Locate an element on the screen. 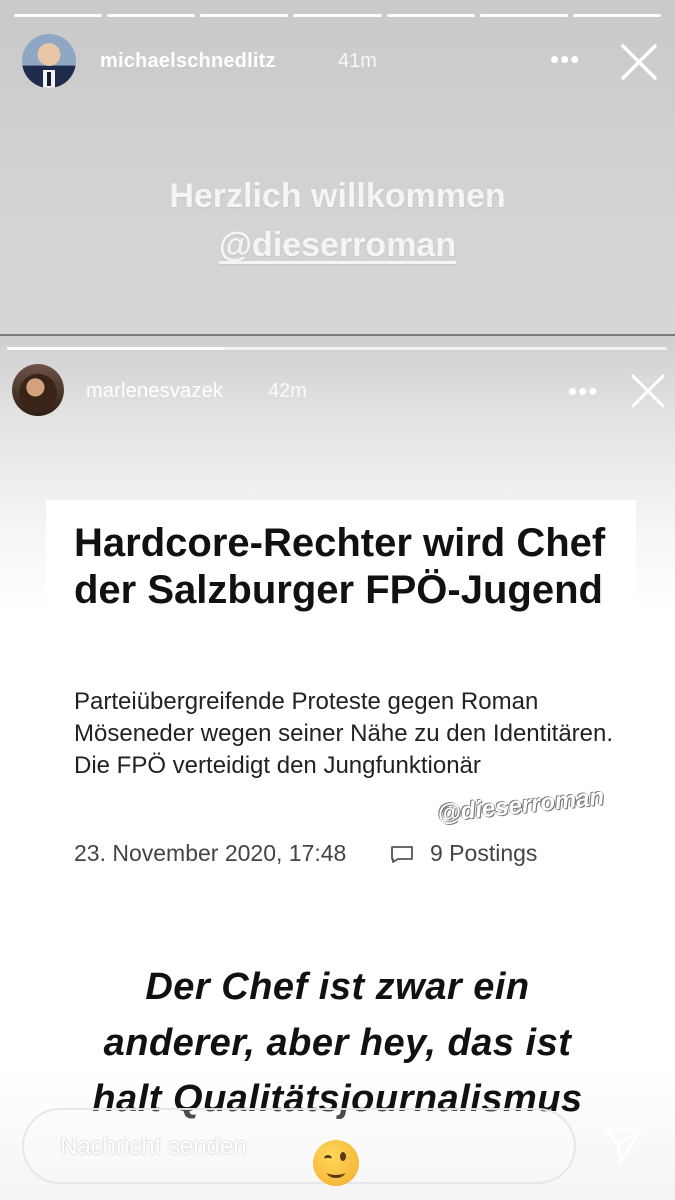  story-text: Herzlich willkommen is located at coordinates (337, 196).